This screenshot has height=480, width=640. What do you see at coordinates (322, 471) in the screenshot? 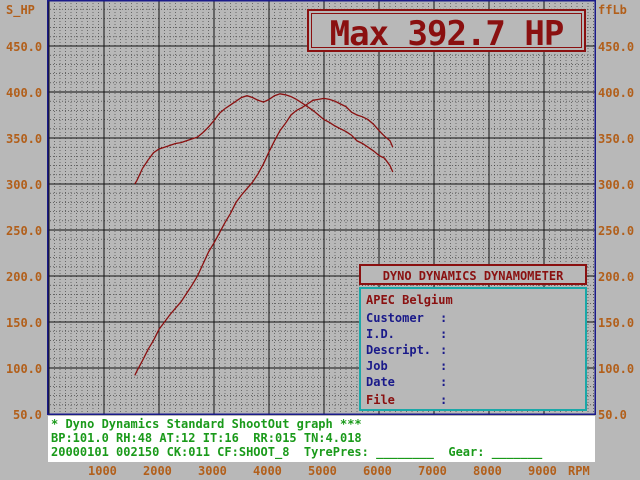
I see `x-tick: 5000` at bounding box center [322, 471].